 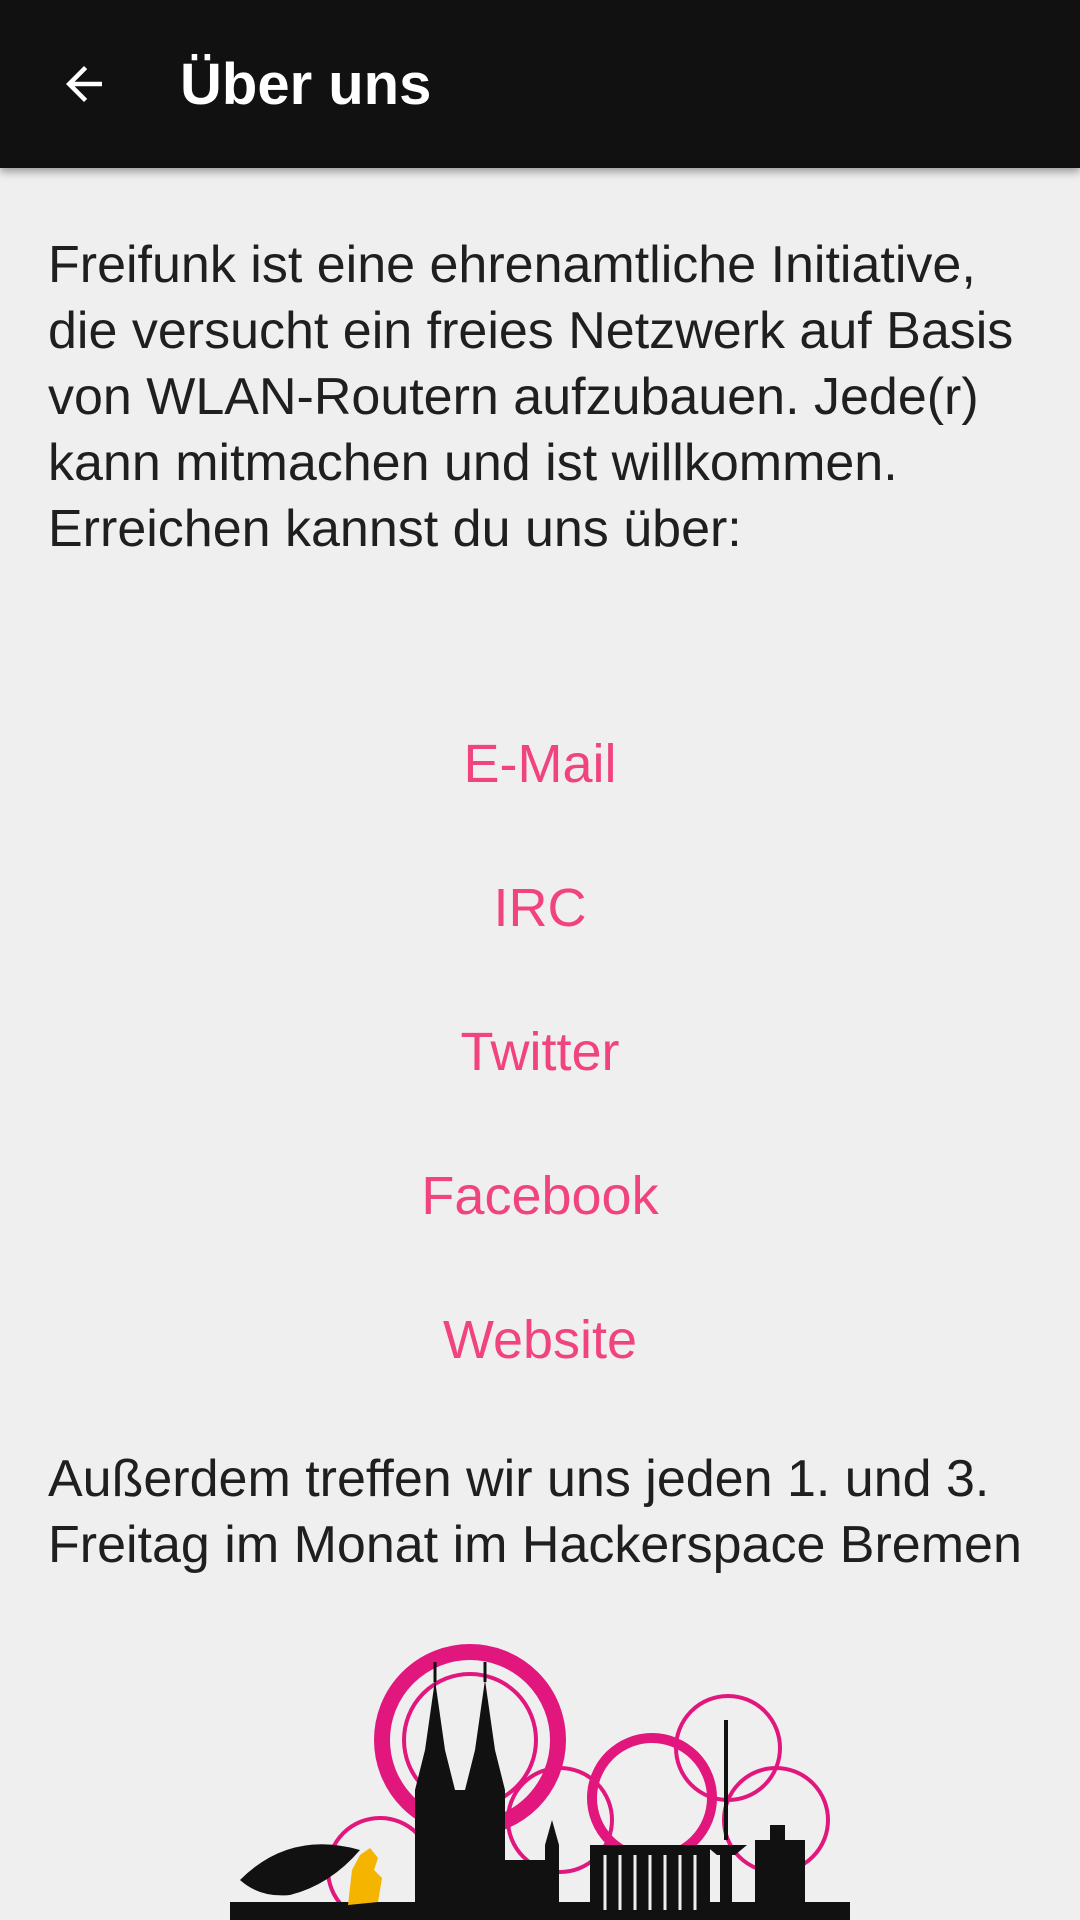 I want to click on app-bar: Über uns, so click(x=540, y=84).